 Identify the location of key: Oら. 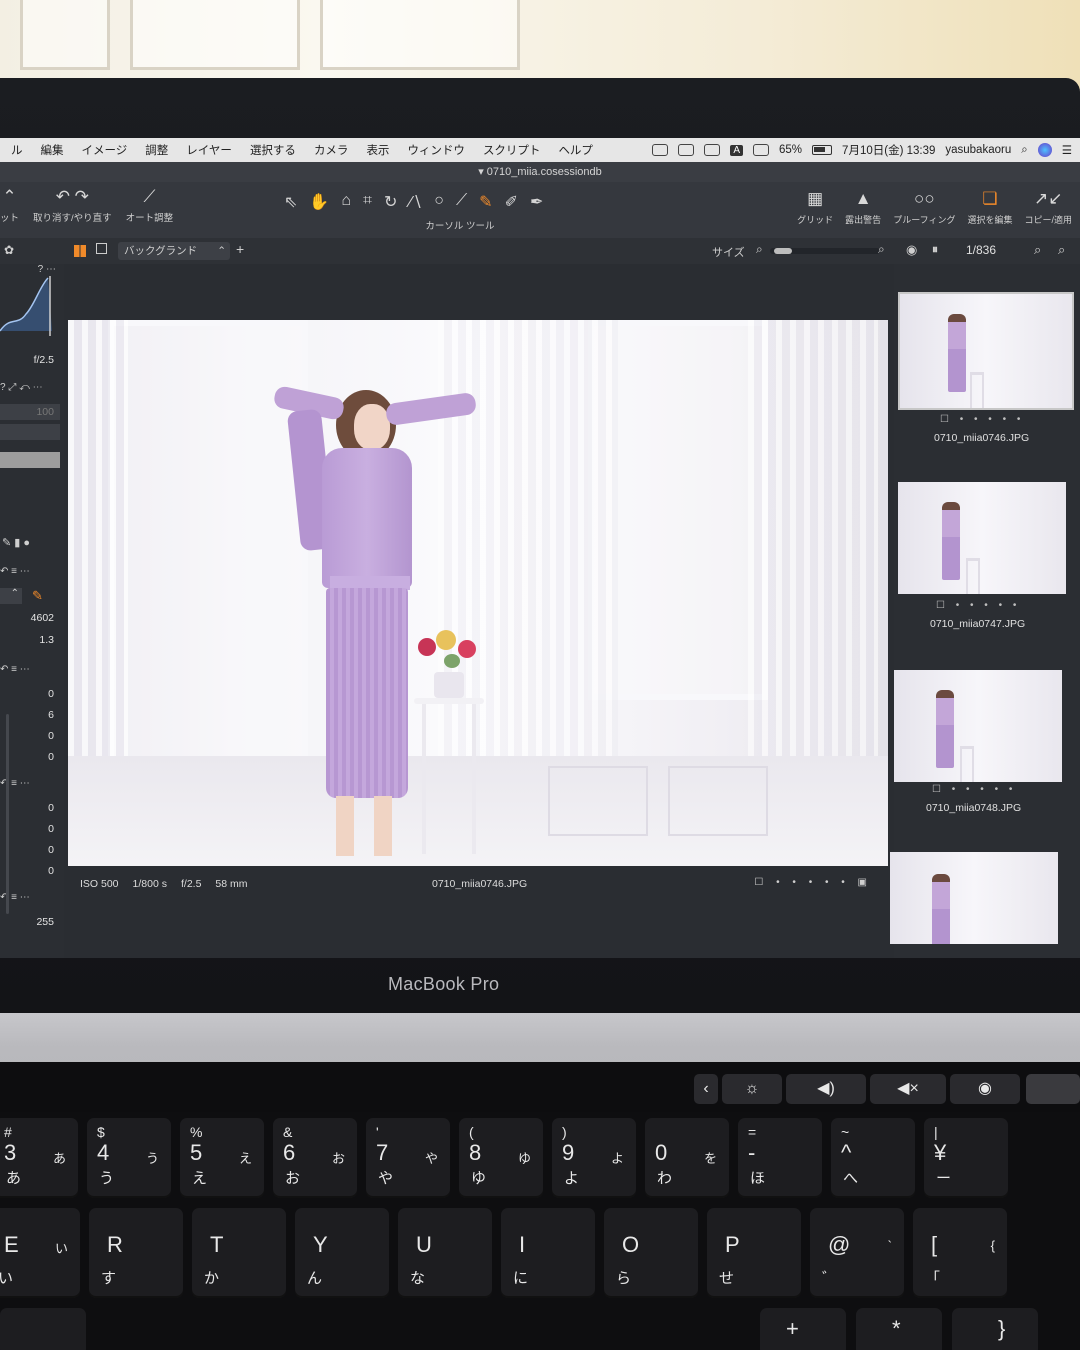
(651, 1253).